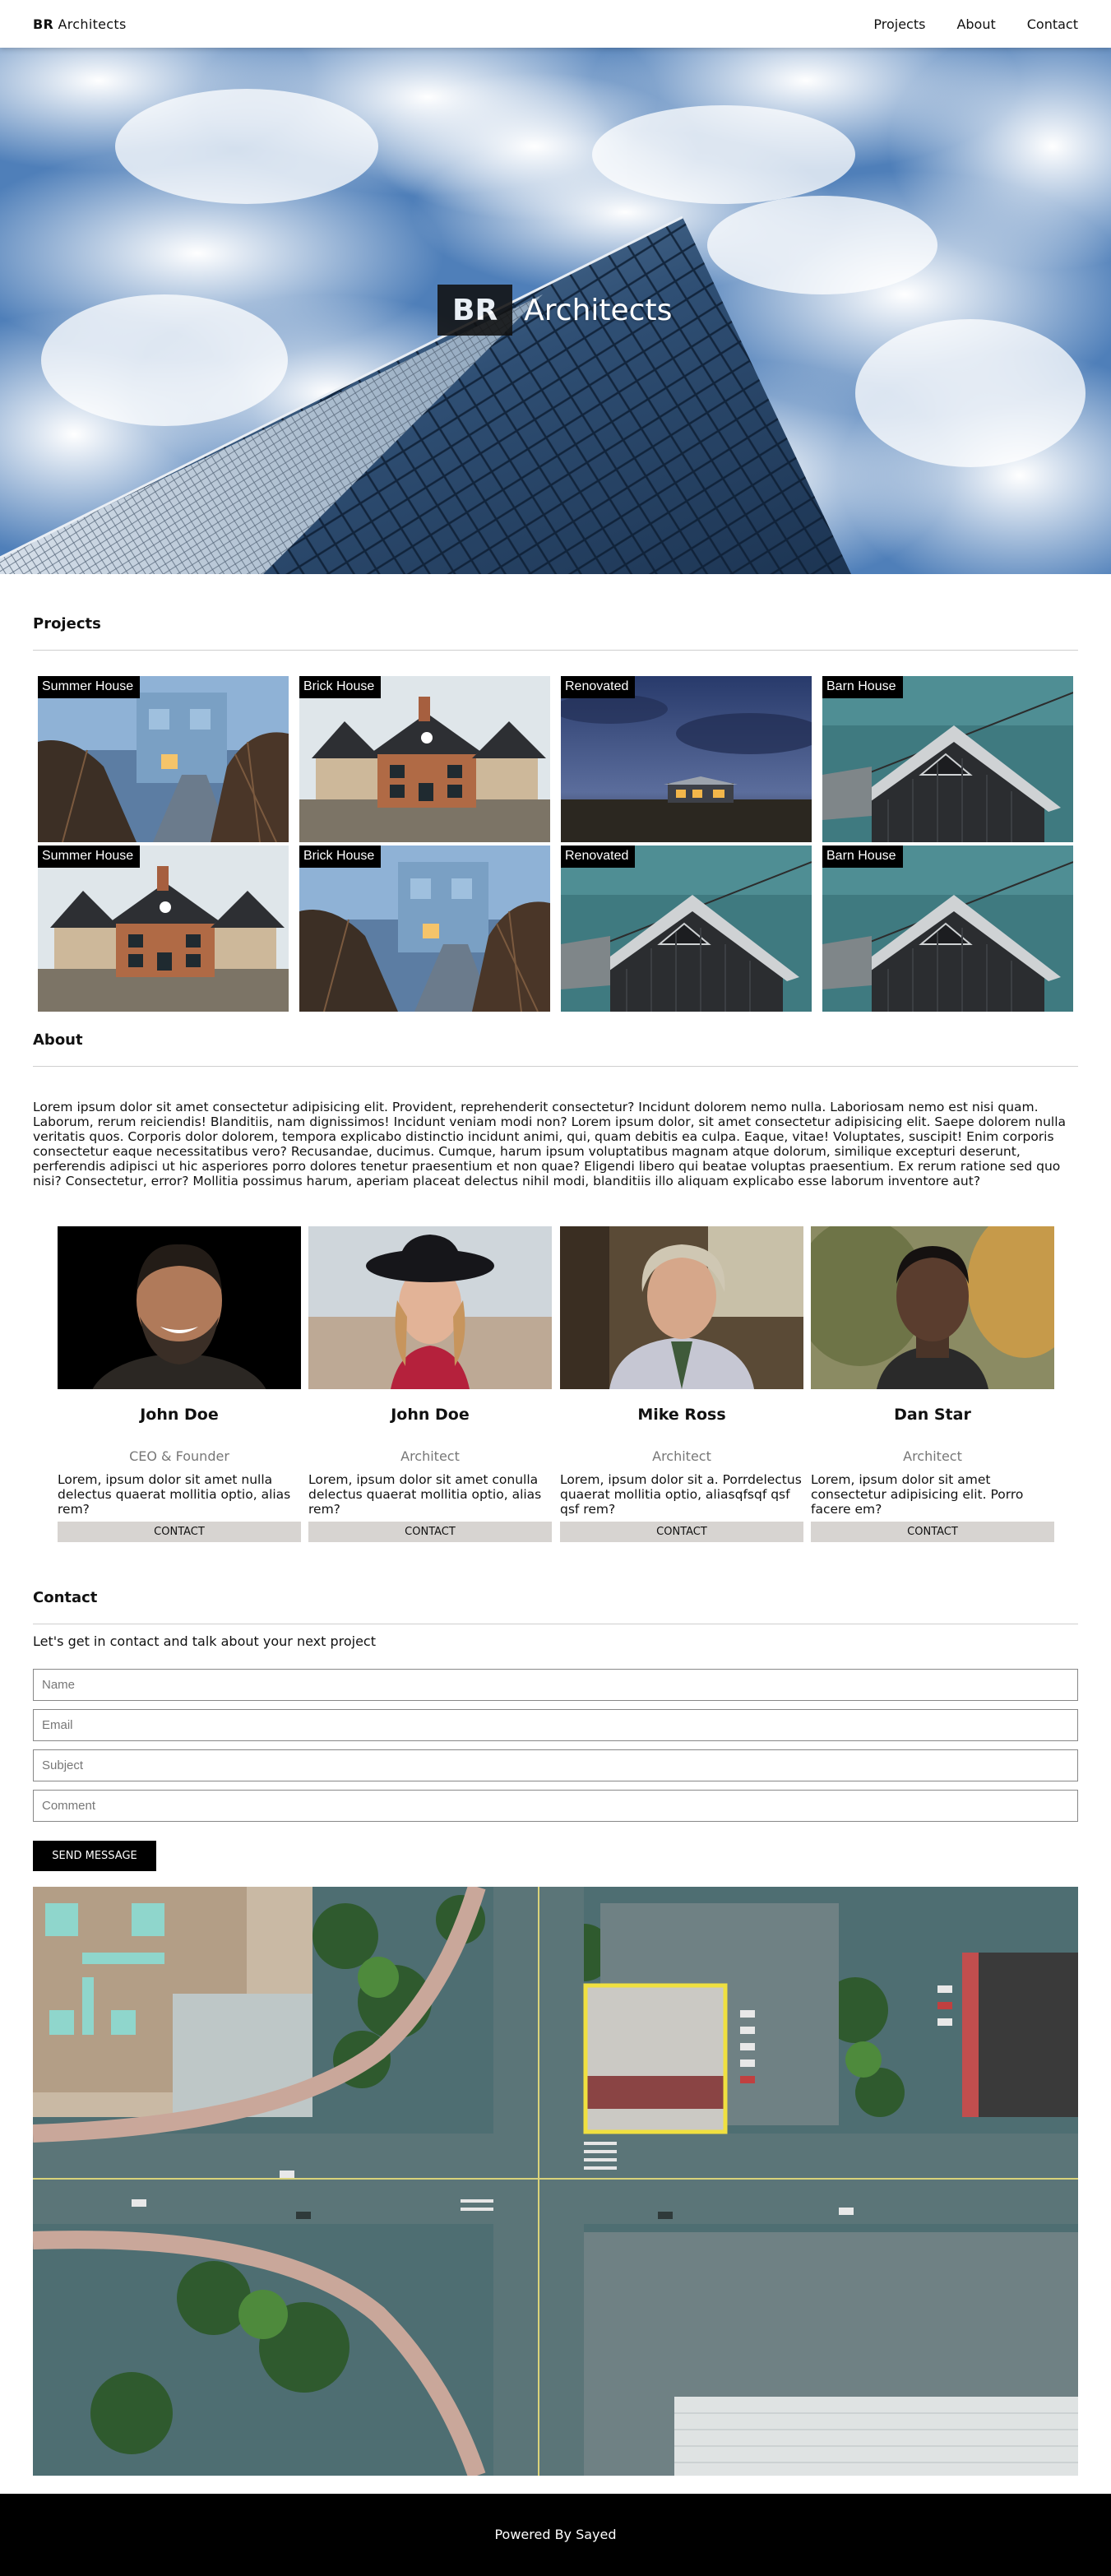 The height and width of the screenshot is (2576, 1111). I want to click on woman-in-hat-portrait, so click(430, 1308).